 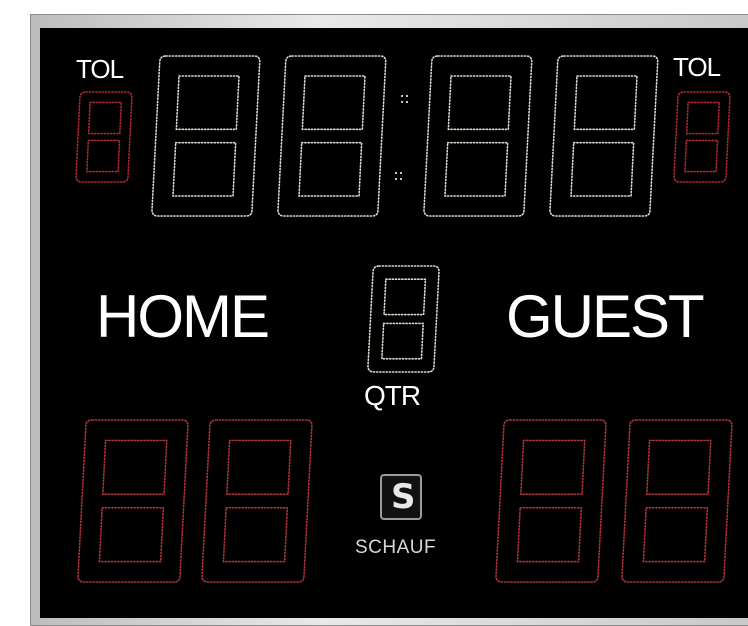 I want to click on quarter-digit, so click(x=403, y=319).